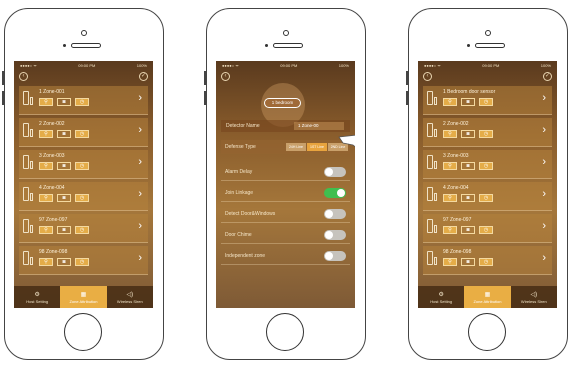  I want to click on zone-name: 1 Zone-001, so click(52, 92).